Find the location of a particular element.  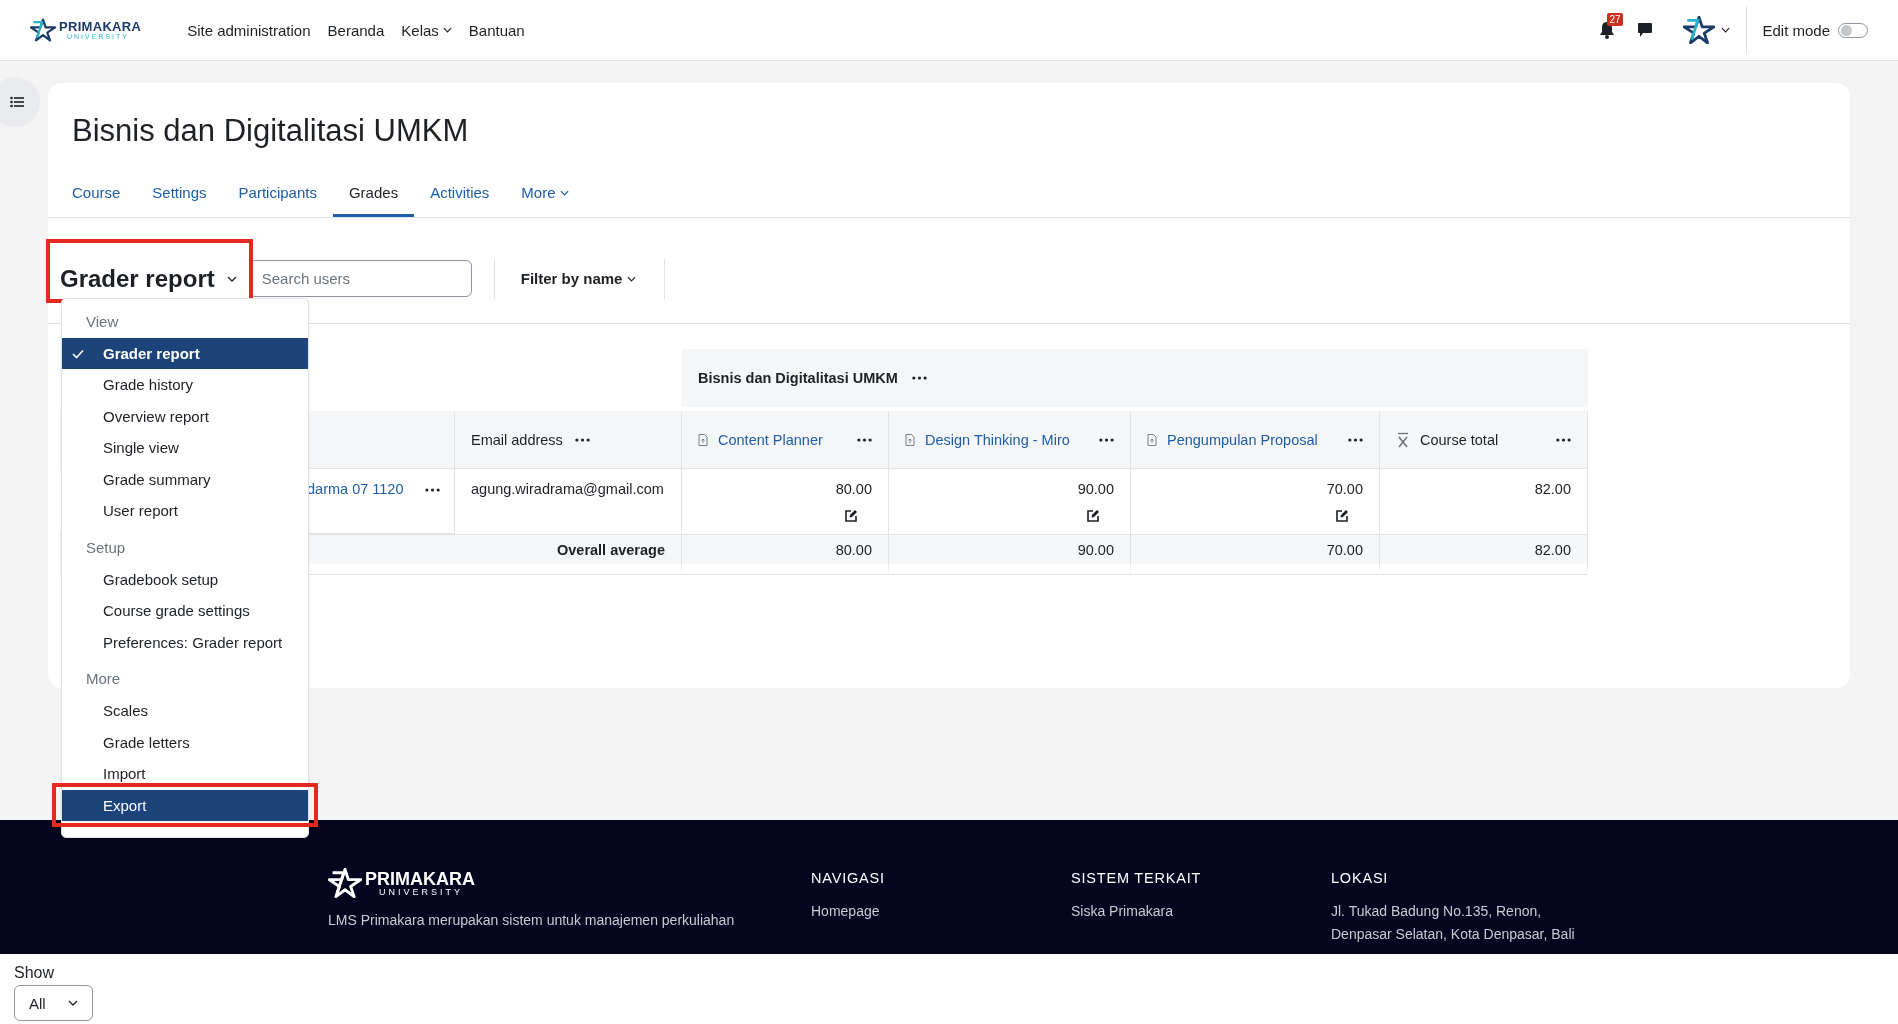

user-menu is located at coordinates (1707, 30).